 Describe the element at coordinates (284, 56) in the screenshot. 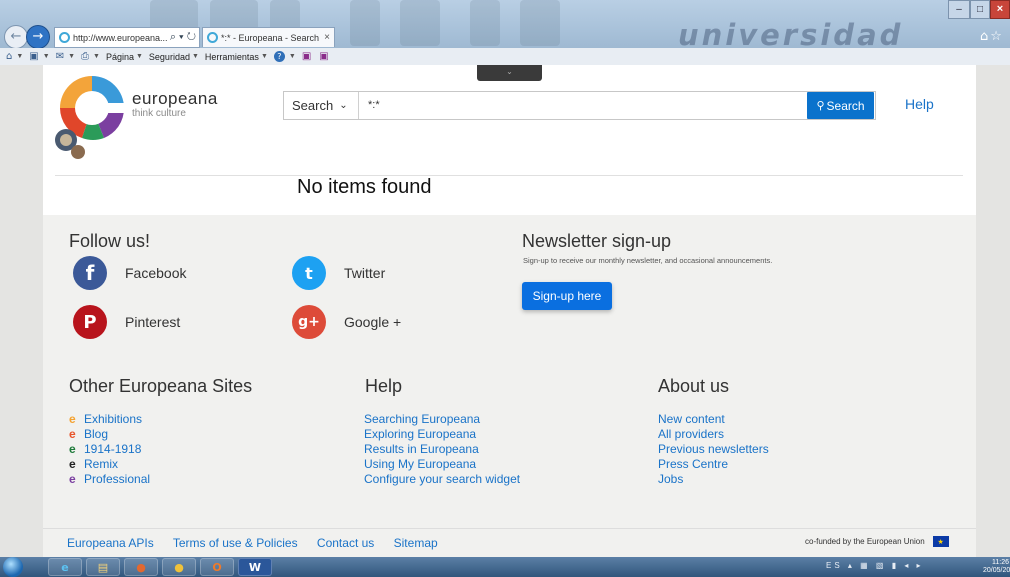

I see `command-item-help: ? ▼` at that location.